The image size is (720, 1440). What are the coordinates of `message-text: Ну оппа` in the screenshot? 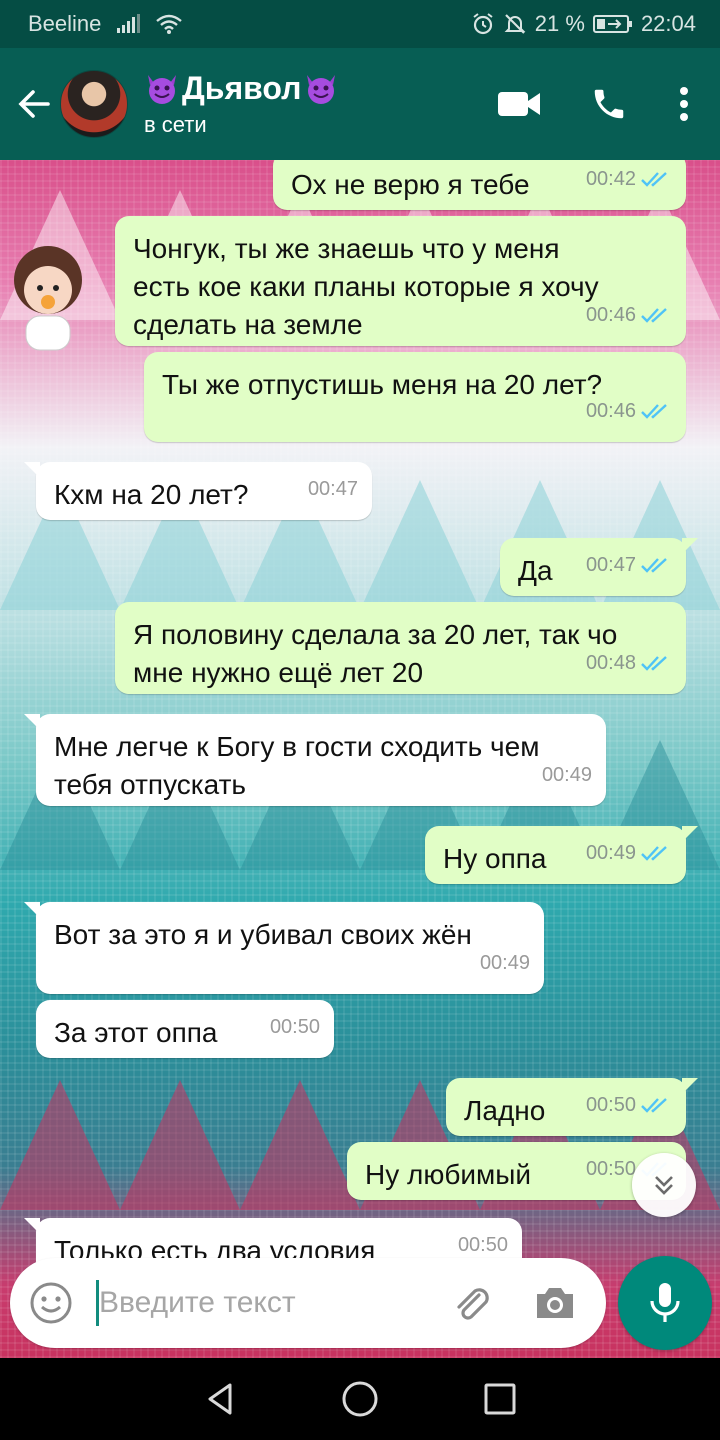 It's located at (495, 858).